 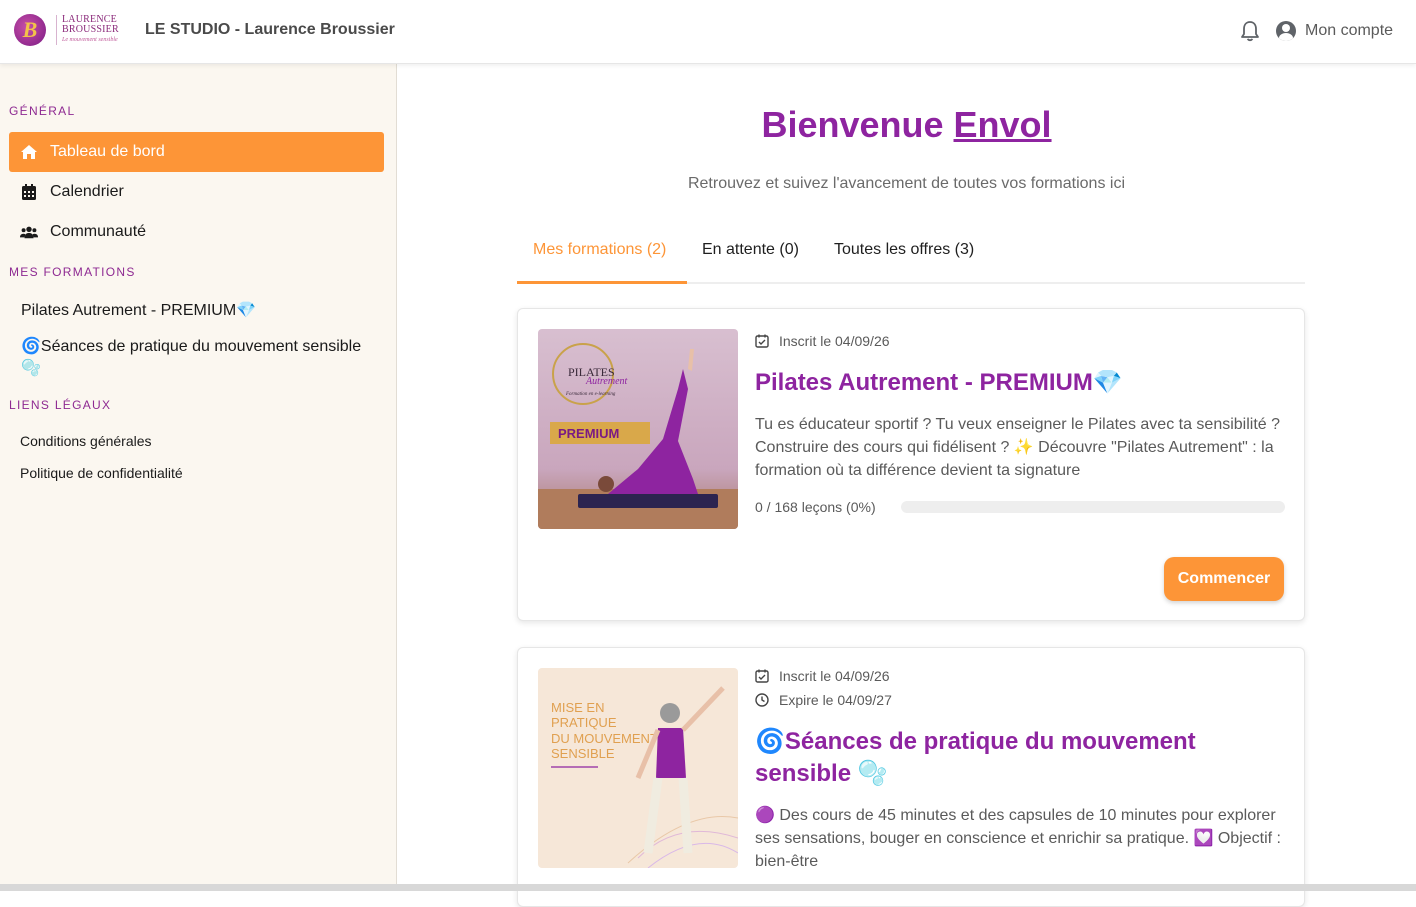 What do you see at coordinates (29, 192) in the screenshot?
I see `calendar-icon` at bounding box center [29, 192].